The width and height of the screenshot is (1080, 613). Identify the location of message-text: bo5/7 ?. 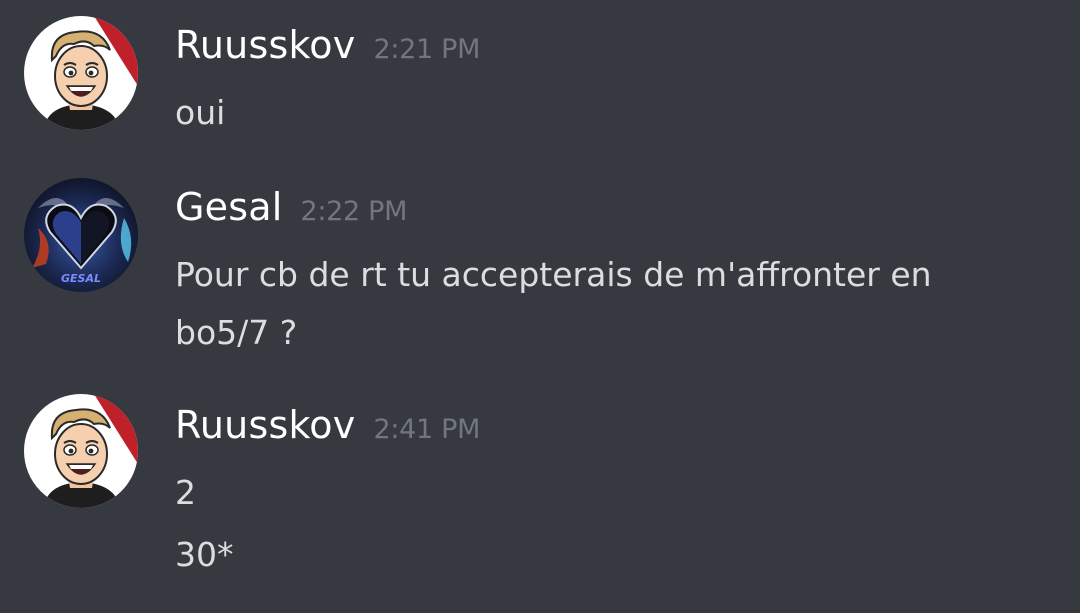
(236, 332).